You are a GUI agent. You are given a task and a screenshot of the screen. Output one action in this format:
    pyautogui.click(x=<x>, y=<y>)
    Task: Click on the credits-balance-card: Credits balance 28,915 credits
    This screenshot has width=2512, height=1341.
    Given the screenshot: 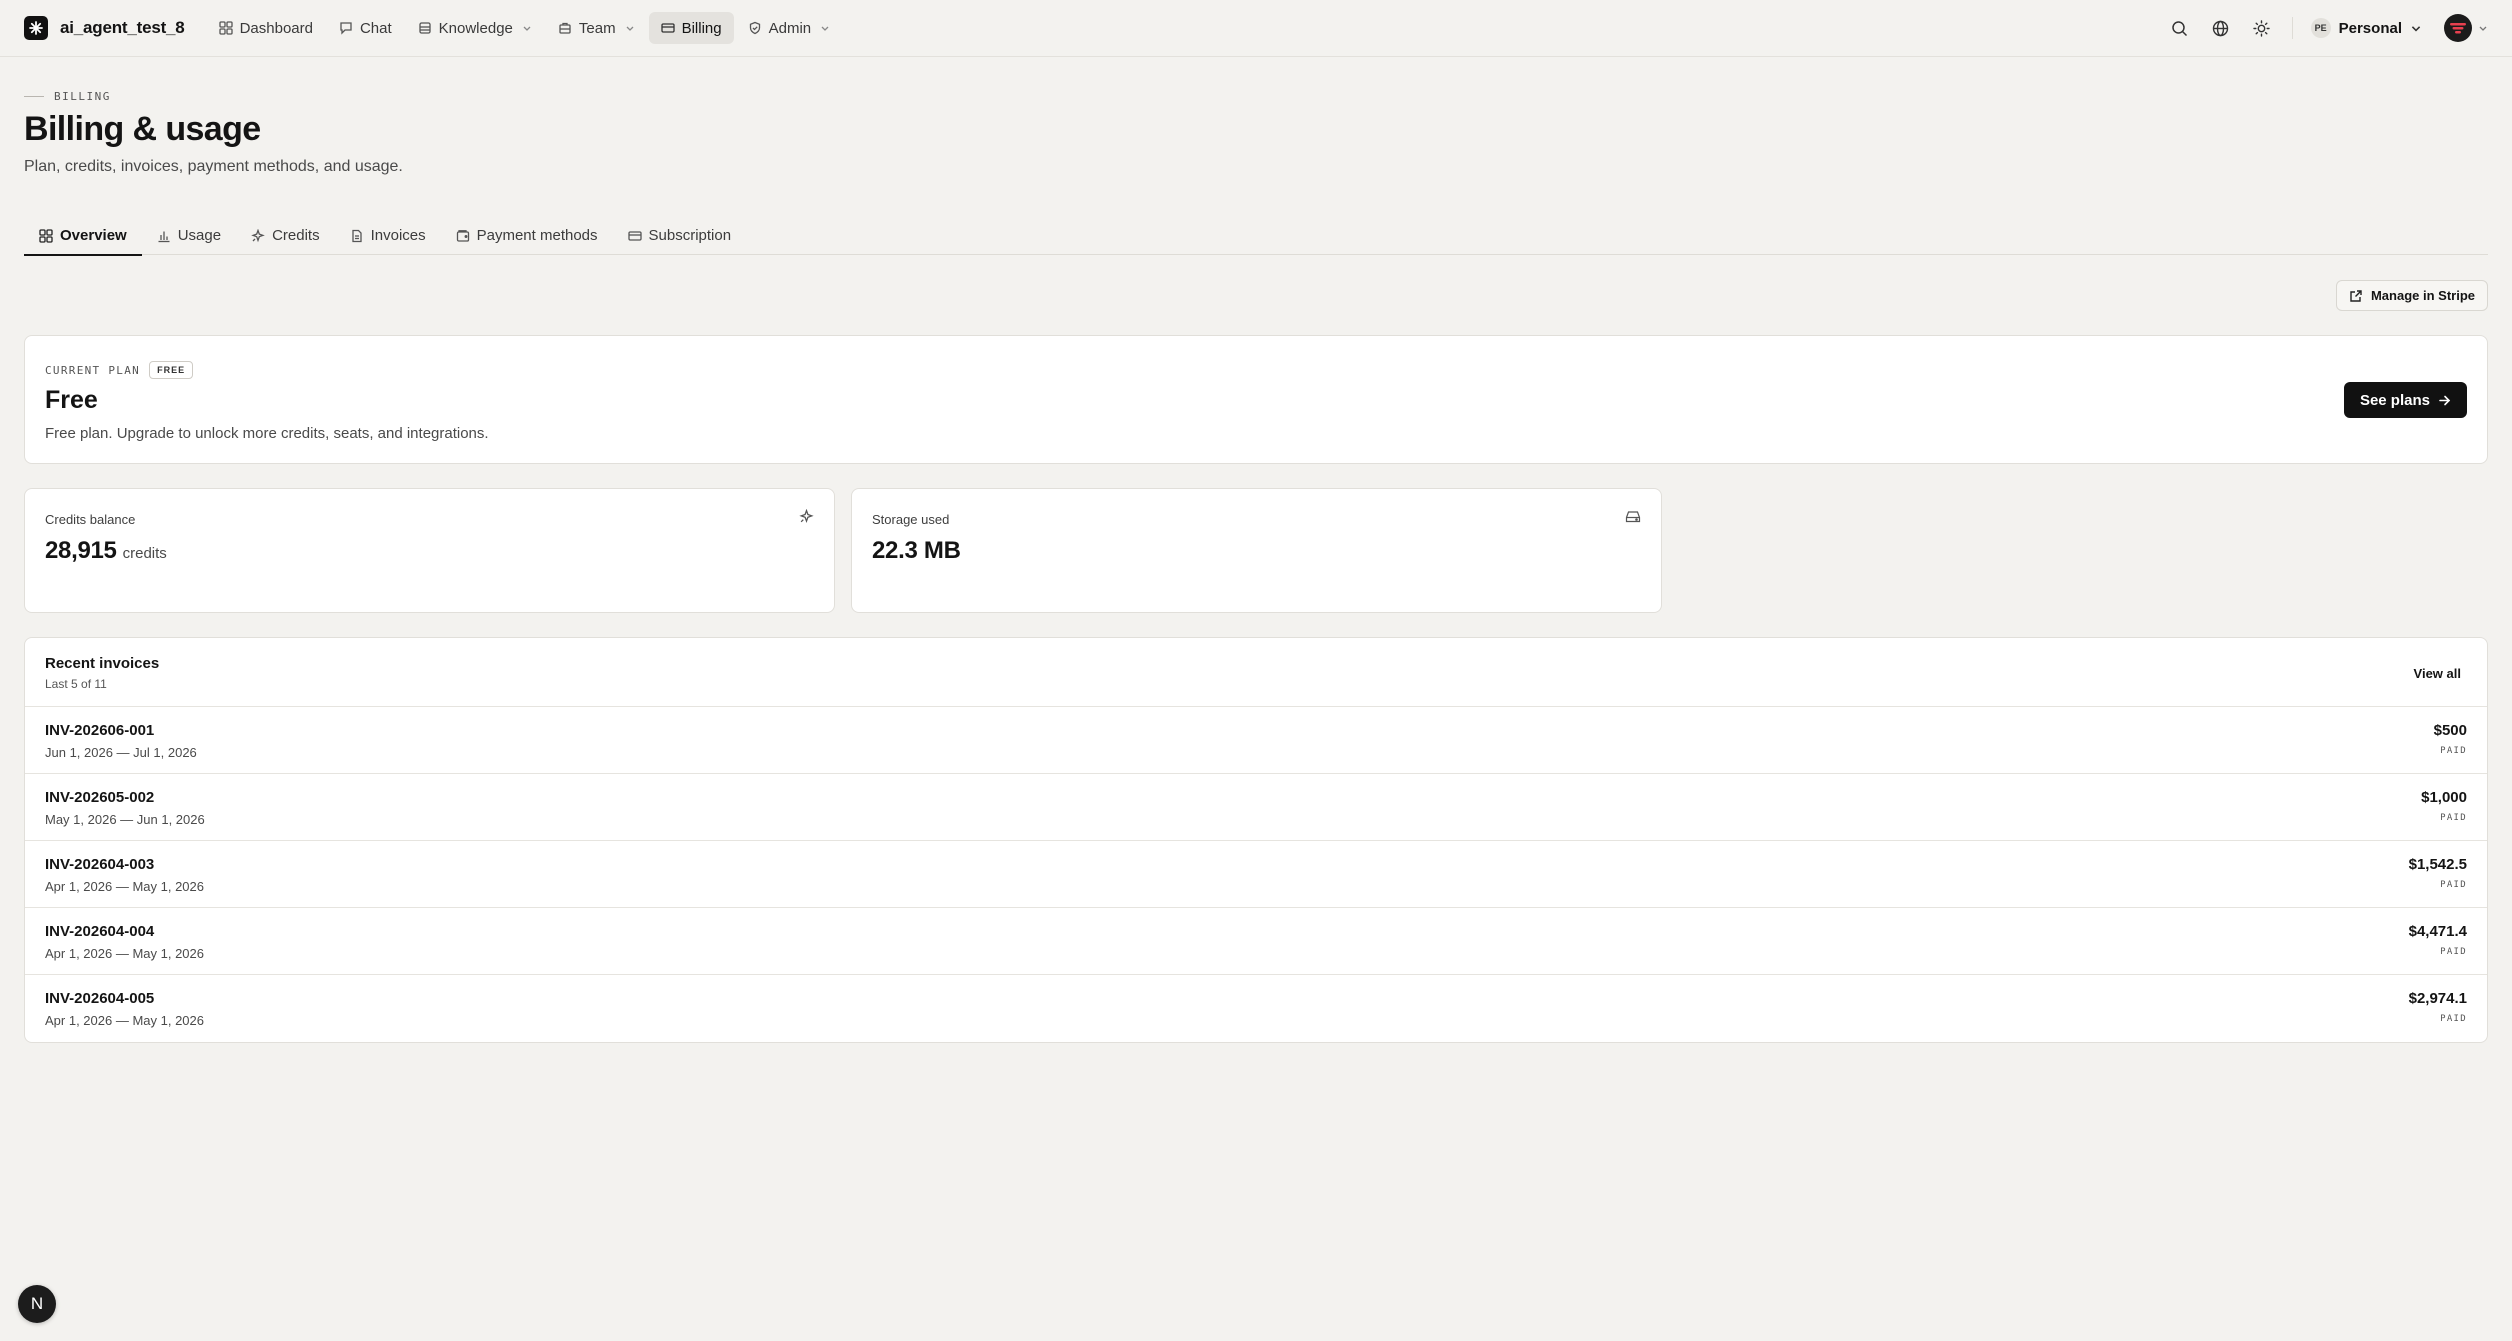 What is the action you would take?
    pyautogui.click(x=429, y=550)
    